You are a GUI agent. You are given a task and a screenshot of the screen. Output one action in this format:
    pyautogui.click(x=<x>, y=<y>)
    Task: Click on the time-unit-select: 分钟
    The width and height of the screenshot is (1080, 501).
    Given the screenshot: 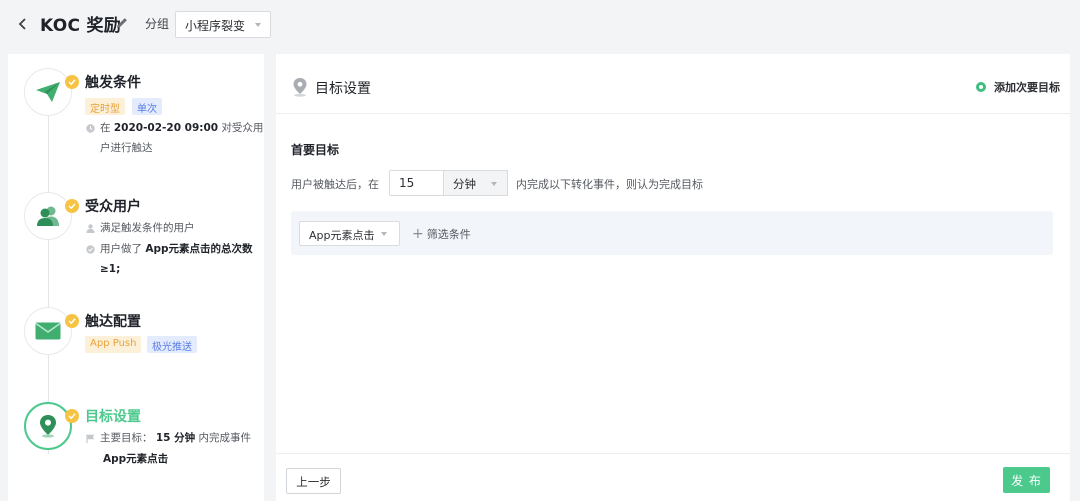 What is the action you would take?
    pyautogui.click(x=475, y=183)
    